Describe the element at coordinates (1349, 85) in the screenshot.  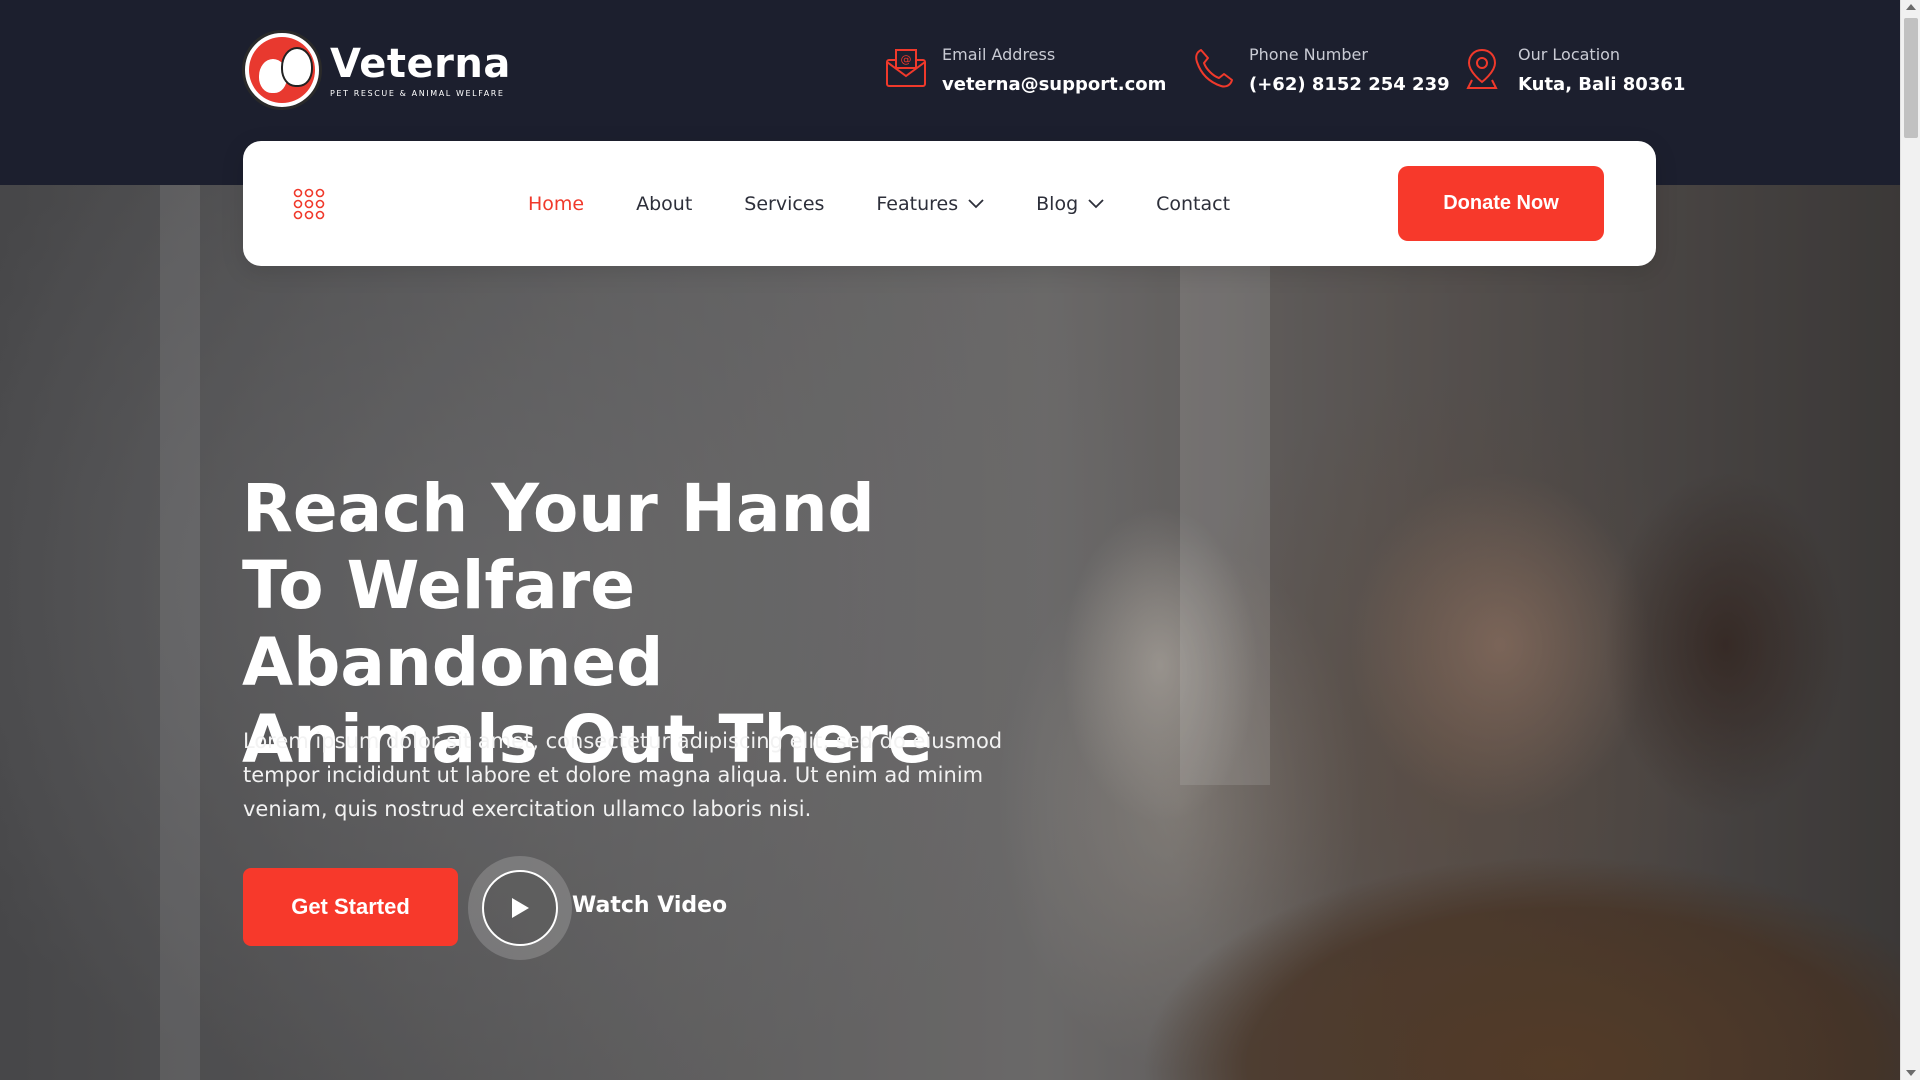
I see `phone-value: (+62) 8152 254 239` at that location.